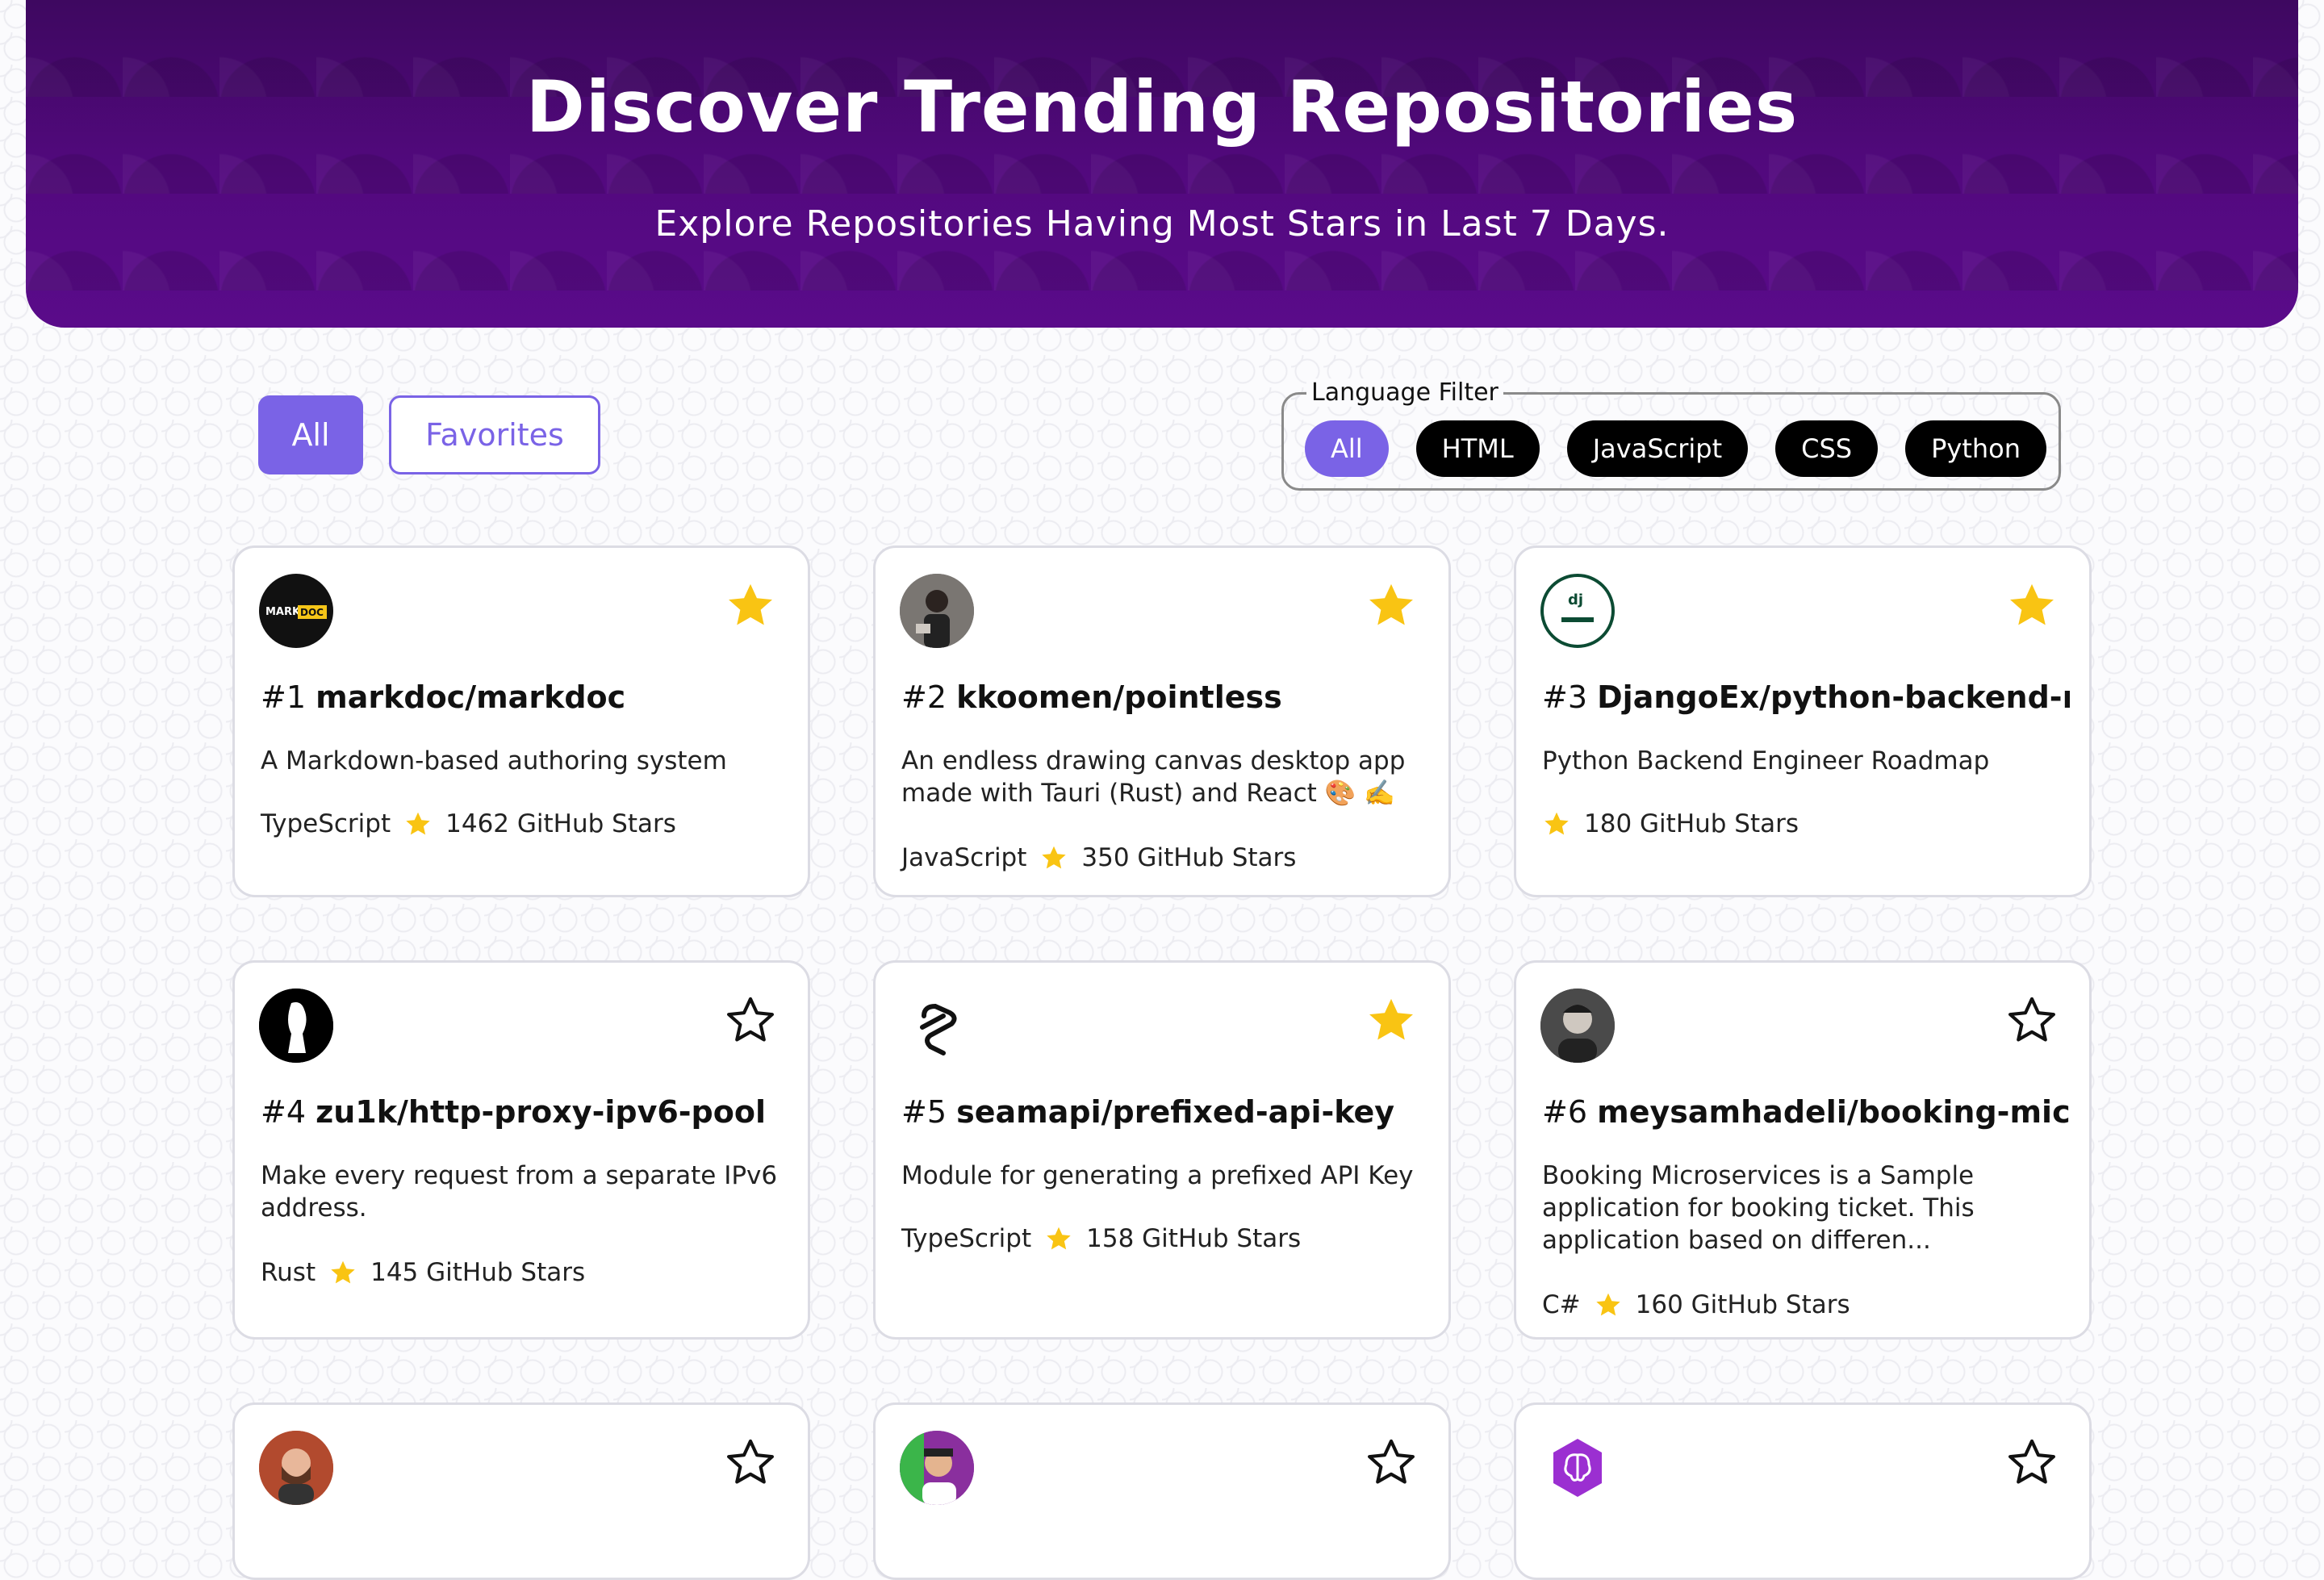 The image size is (2324, 1580). I want to click on svg-text: DOC, so click(312, 612).